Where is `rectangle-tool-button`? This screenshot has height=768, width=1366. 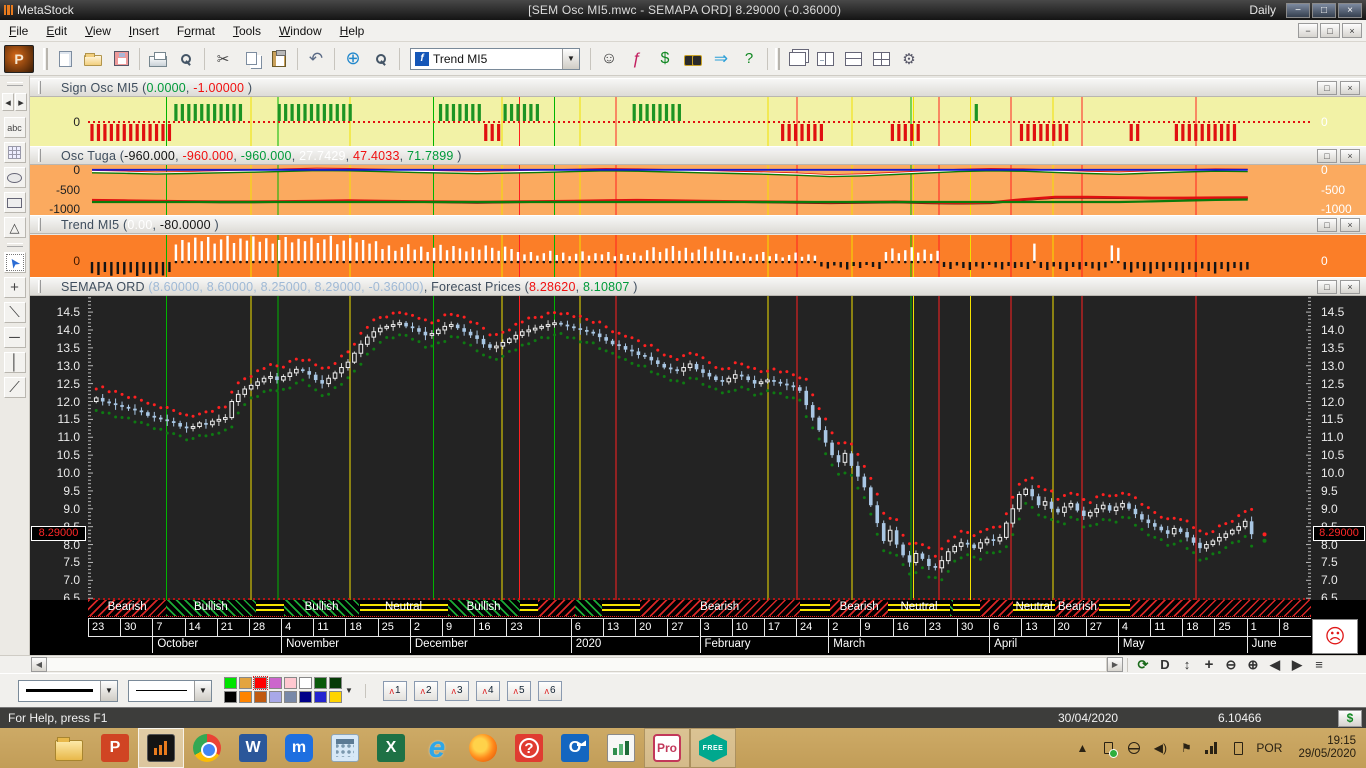 rectangle-tool-button is located at coordinates (14, 202).